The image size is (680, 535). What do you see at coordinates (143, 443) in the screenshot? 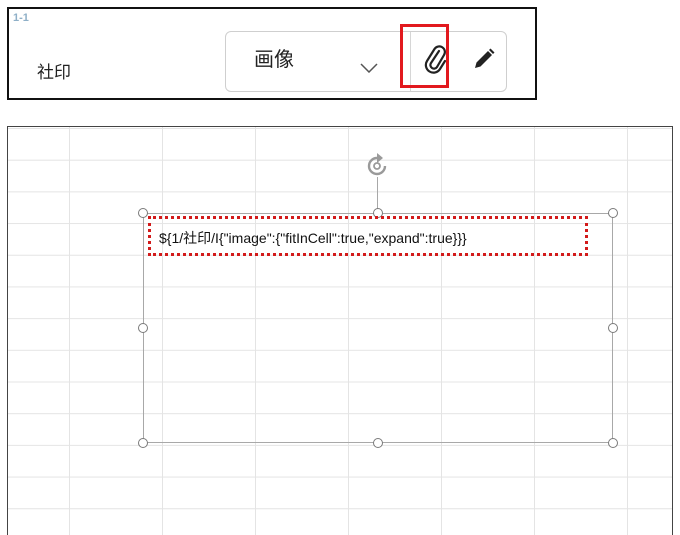
I see `resize-handle-bottom-left` at bounding box center [143, 443].